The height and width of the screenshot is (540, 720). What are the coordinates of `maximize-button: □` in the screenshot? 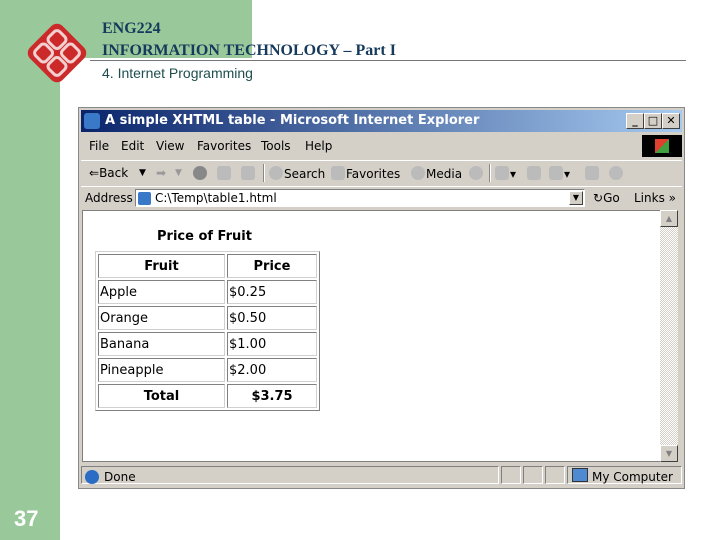 It's located at (653, 121).